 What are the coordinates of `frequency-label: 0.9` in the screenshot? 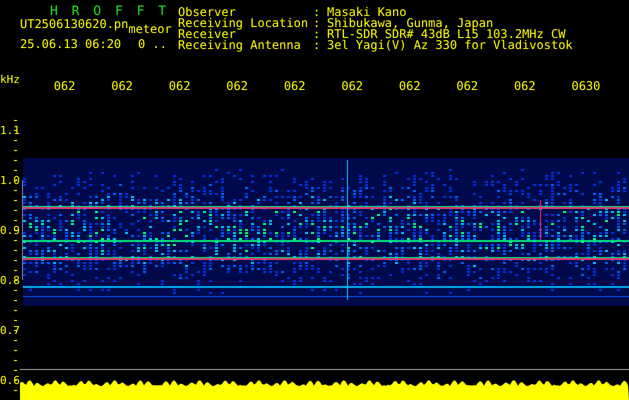 It's located at (10, 231).